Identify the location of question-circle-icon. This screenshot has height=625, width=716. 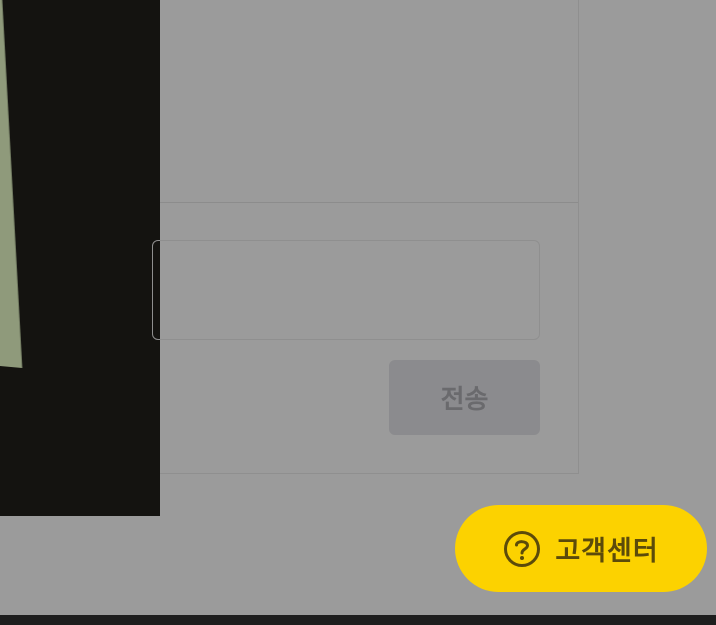
(522, 549).